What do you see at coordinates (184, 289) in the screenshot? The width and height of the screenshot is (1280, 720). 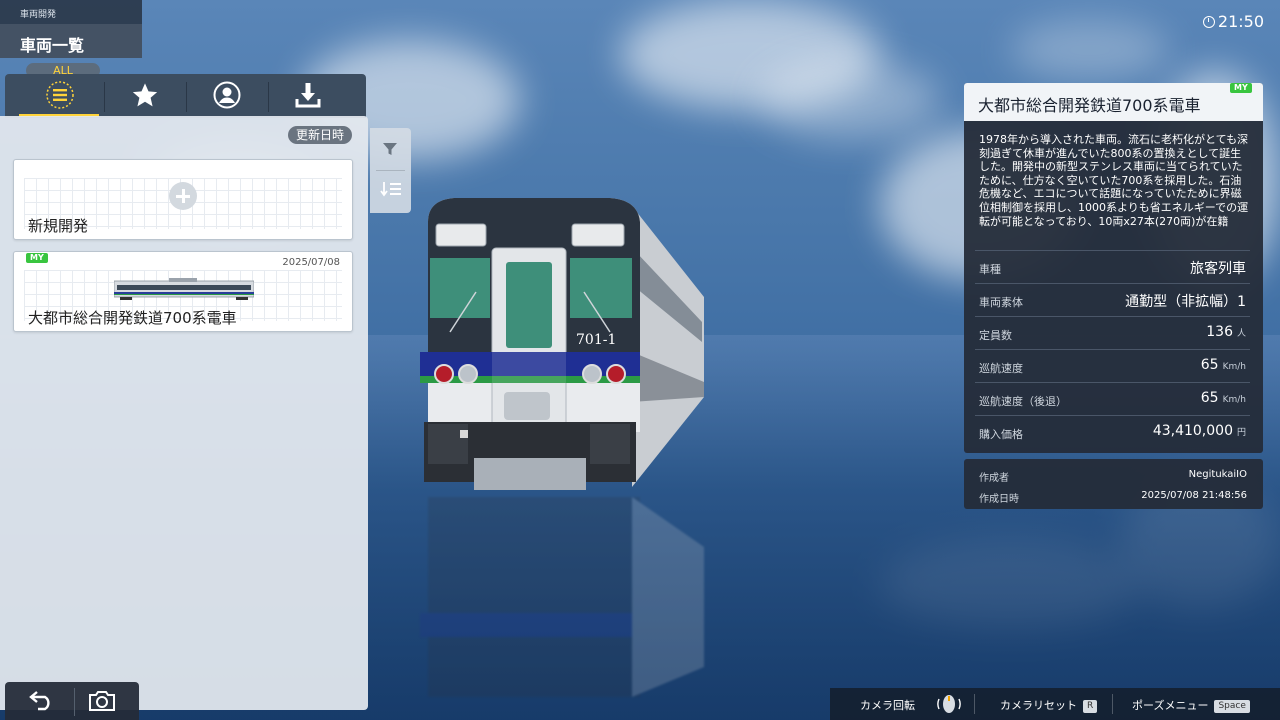 I see `train-thumbnail-icon` at bounding box center [184, 289].